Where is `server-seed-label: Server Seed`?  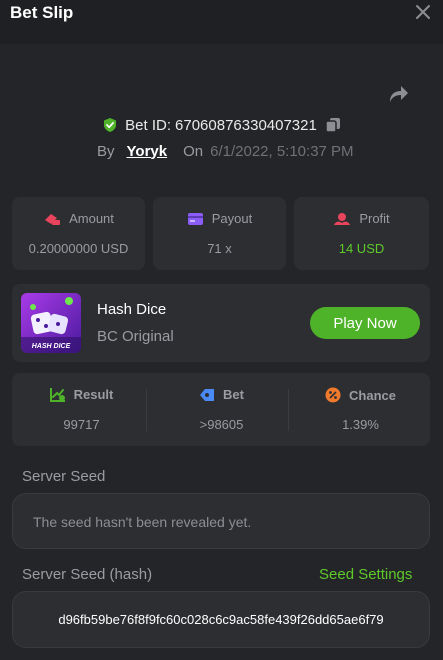 server-seed-label: Server Seed is located at coordinates (64, 476).